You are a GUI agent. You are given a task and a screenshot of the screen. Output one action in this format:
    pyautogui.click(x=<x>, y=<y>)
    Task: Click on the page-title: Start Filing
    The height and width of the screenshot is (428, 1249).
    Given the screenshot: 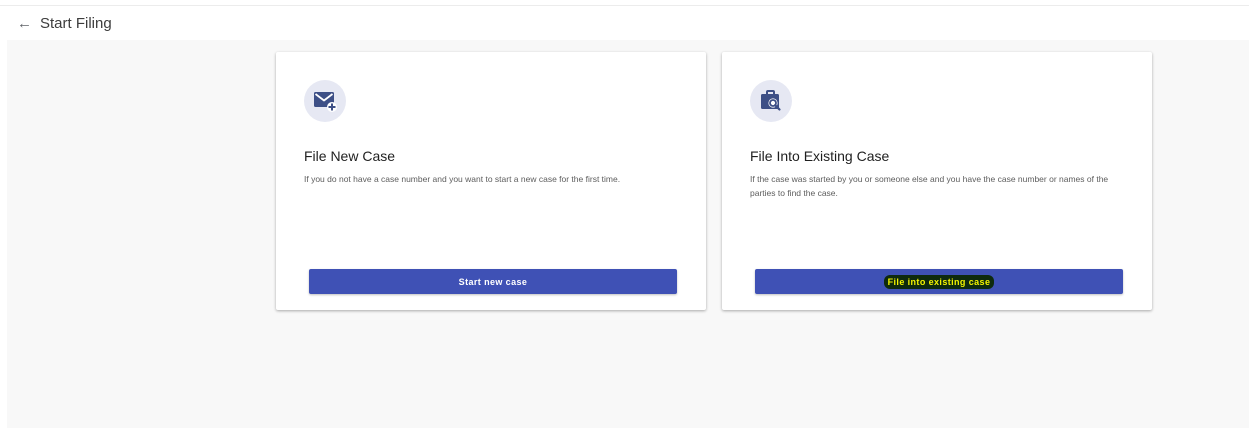 What is the action you would take?
    pyautogui.click(x=76, y=23)
    